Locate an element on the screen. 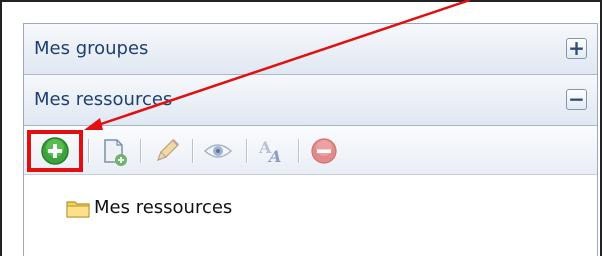  expand-icon: + is located at coordinates (576, 48).